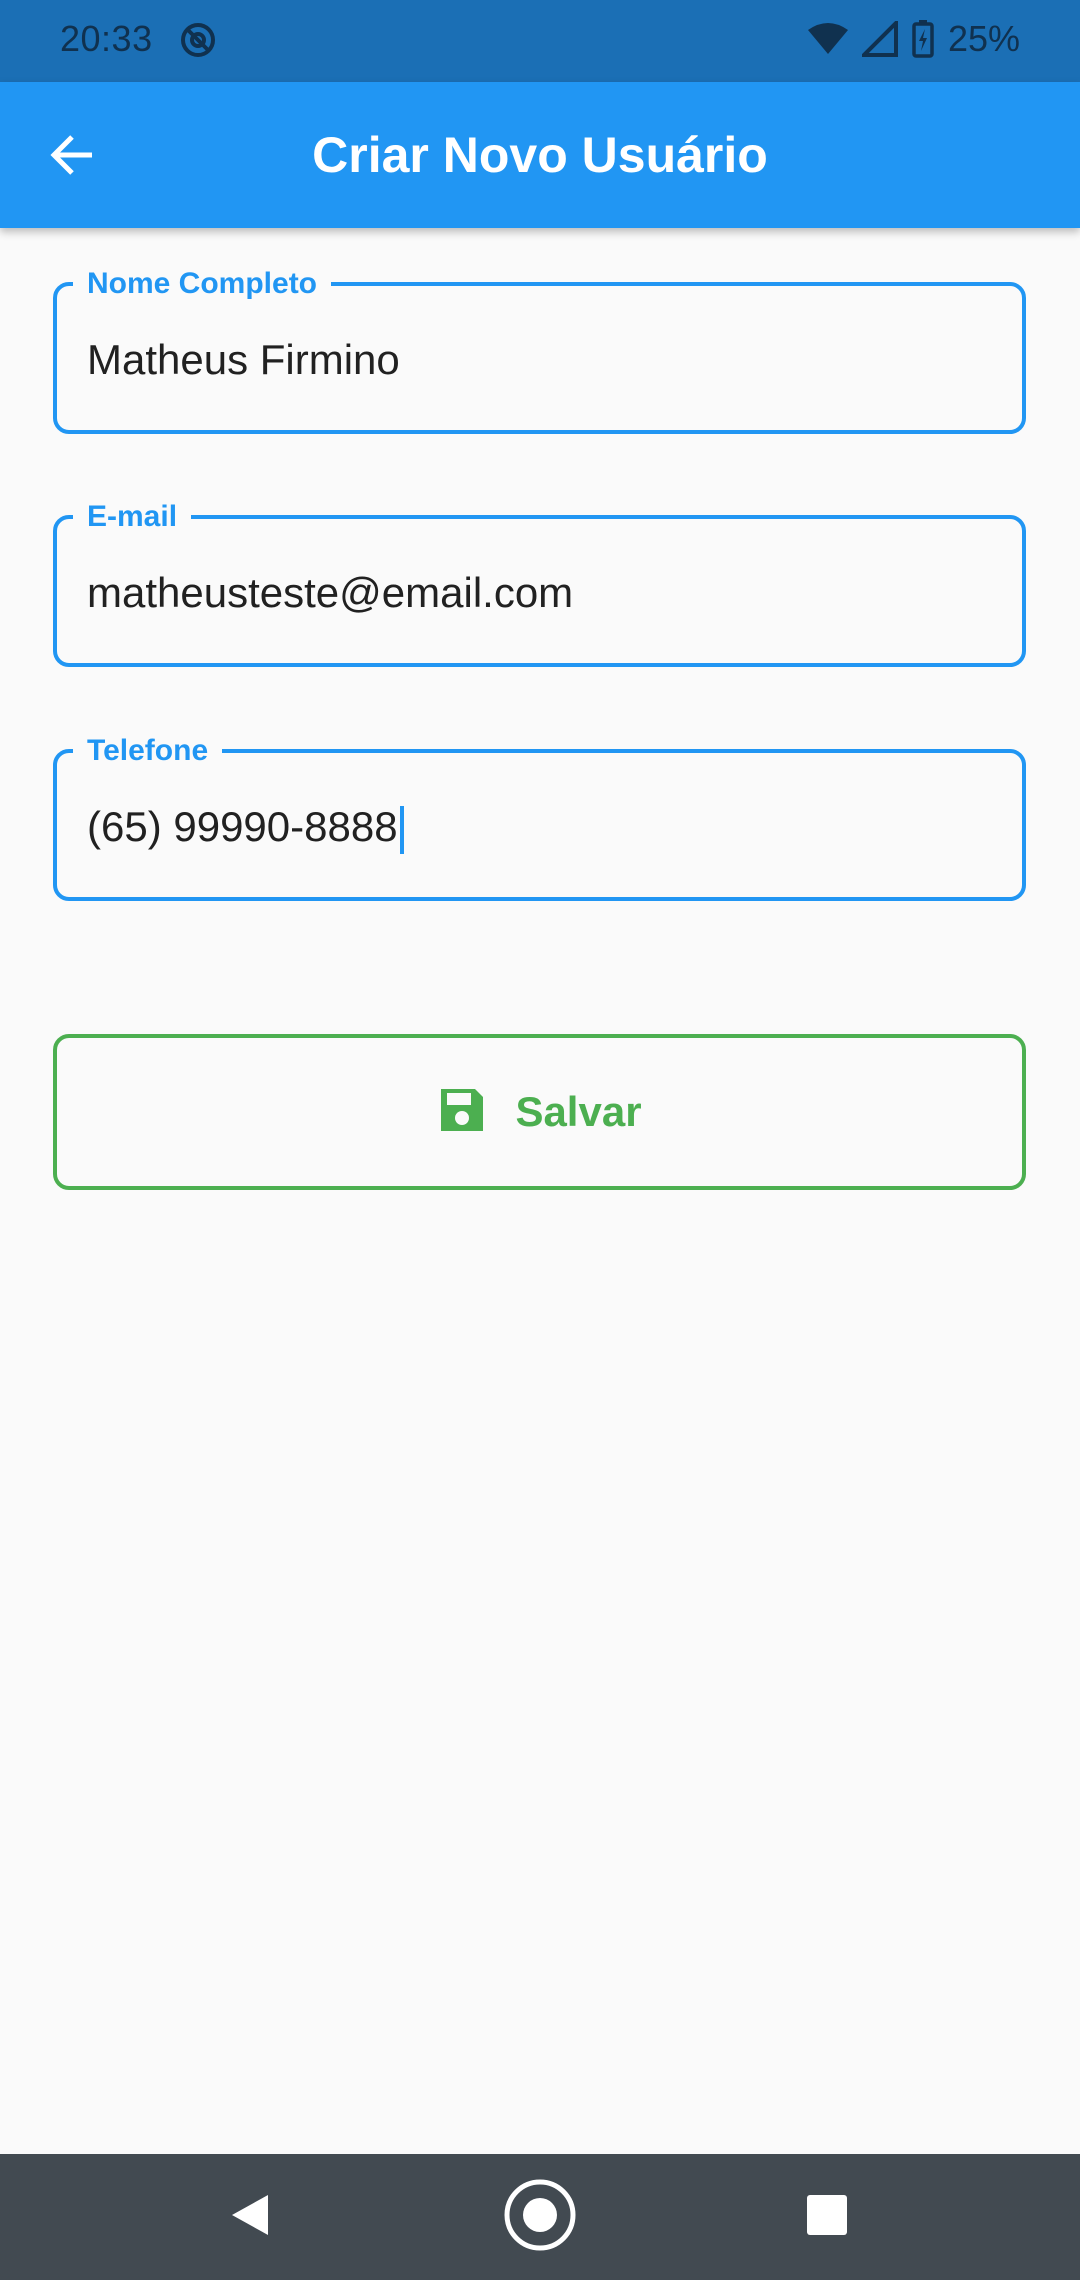  I want to click on status-icons: 25%, so click(913, 39).